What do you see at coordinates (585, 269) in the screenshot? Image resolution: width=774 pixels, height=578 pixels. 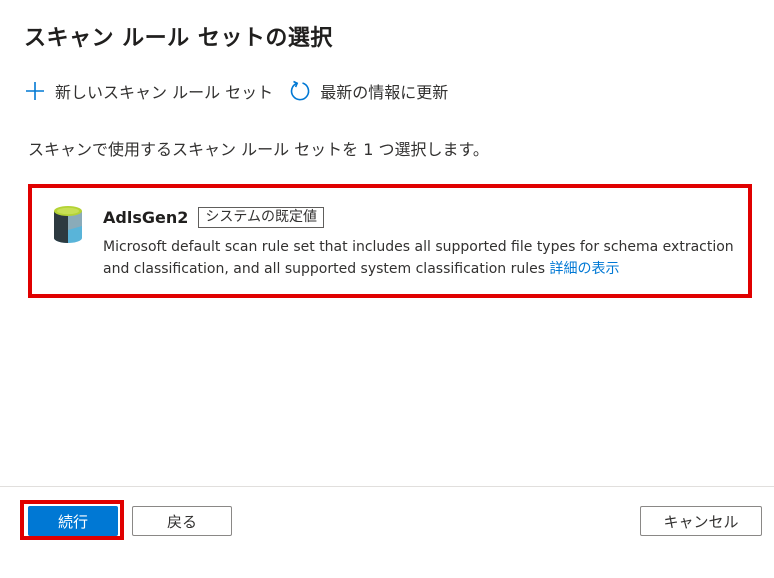 I see `view-details-link: 詳細の表示` at bounding box center [585, 269].